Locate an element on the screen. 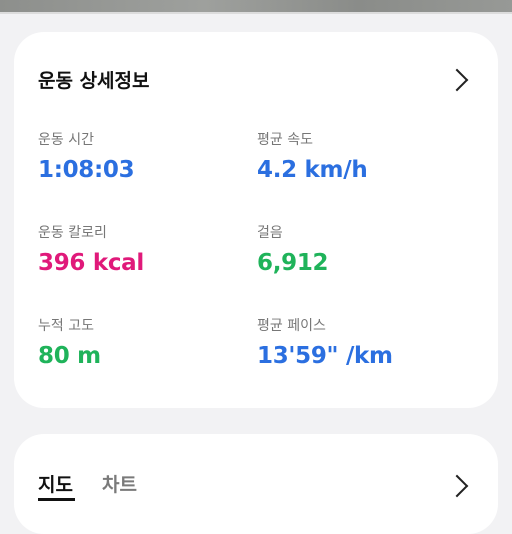  stat-workout-time: 운동 시간 1:08:03 is located at coordinates (86, 158).